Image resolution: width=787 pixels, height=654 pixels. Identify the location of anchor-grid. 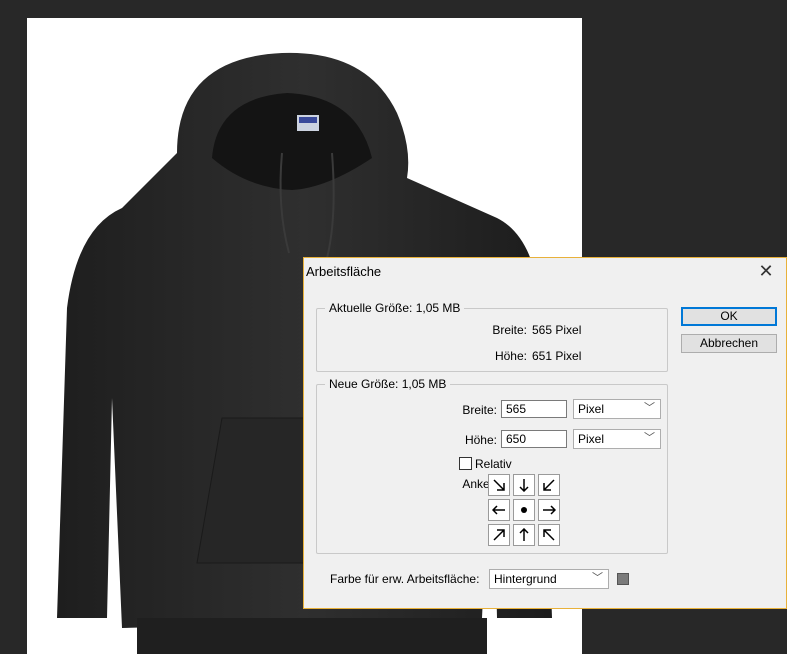
(524, 510).